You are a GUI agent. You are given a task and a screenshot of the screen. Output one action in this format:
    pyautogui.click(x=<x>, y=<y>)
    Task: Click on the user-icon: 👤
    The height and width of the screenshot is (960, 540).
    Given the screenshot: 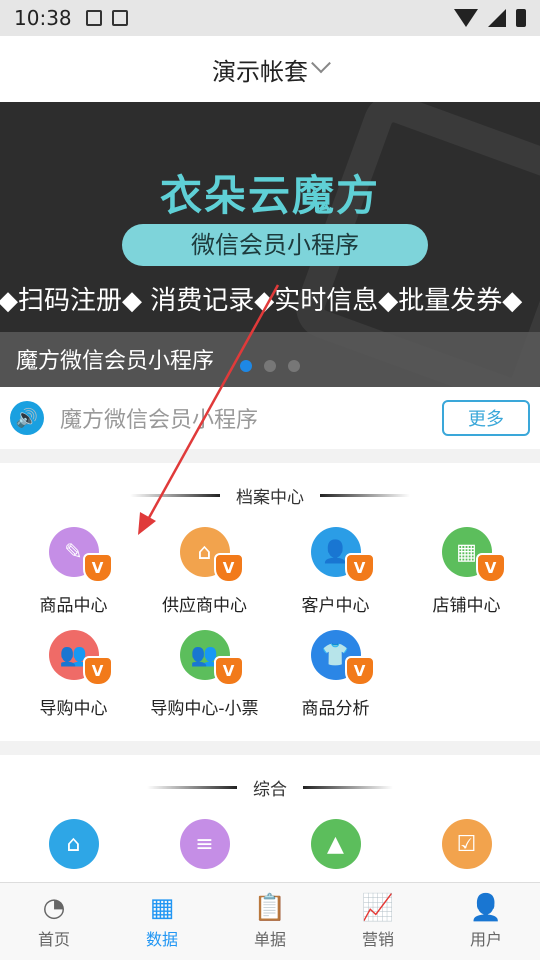 What is the action you would take?
    pyautogui.click(x=486, y=907)
    